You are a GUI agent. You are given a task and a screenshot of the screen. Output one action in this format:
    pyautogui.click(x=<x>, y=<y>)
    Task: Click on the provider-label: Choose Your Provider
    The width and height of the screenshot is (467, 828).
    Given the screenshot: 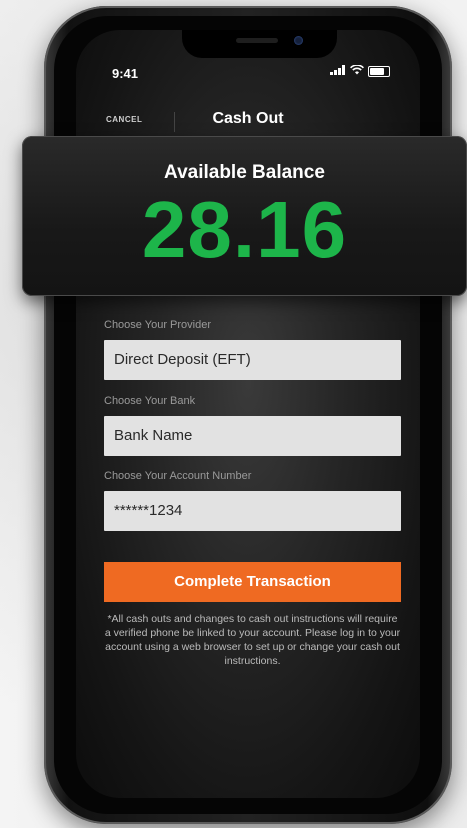 What is the action you would take?
    pyautogui.click(x=158, y=325)
    